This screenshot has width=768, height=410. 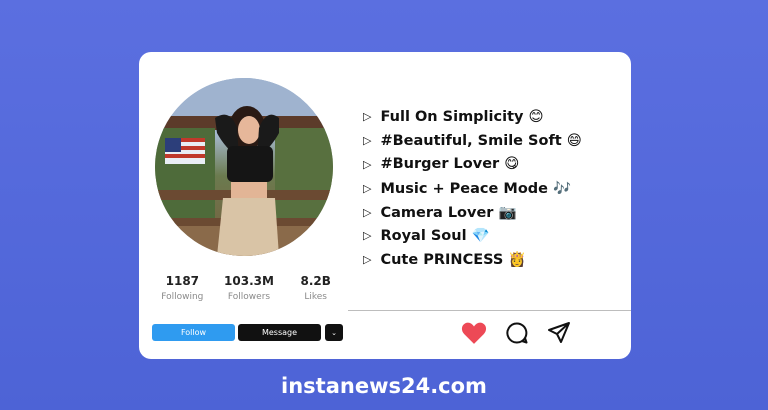 I want to click on bio-text: Music + Peace Mode 🎶, so click(x=476, y=188).